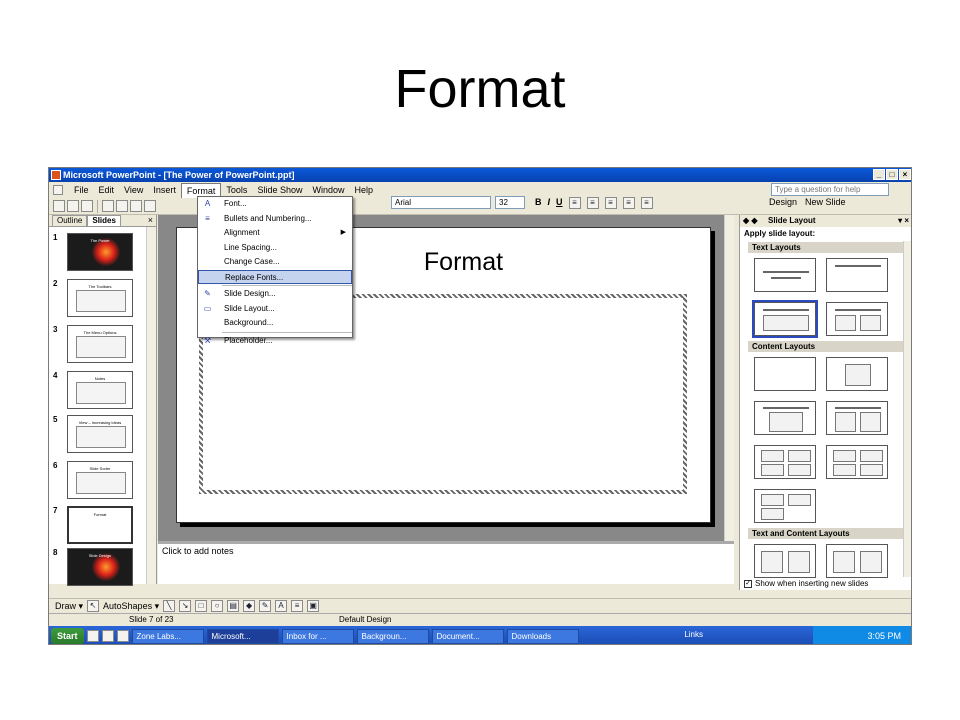 This screenshot has height=720, width=960. Describe the element at coordinates (150, 220) in the screenshot. I see `close-icon: ×` at that location.